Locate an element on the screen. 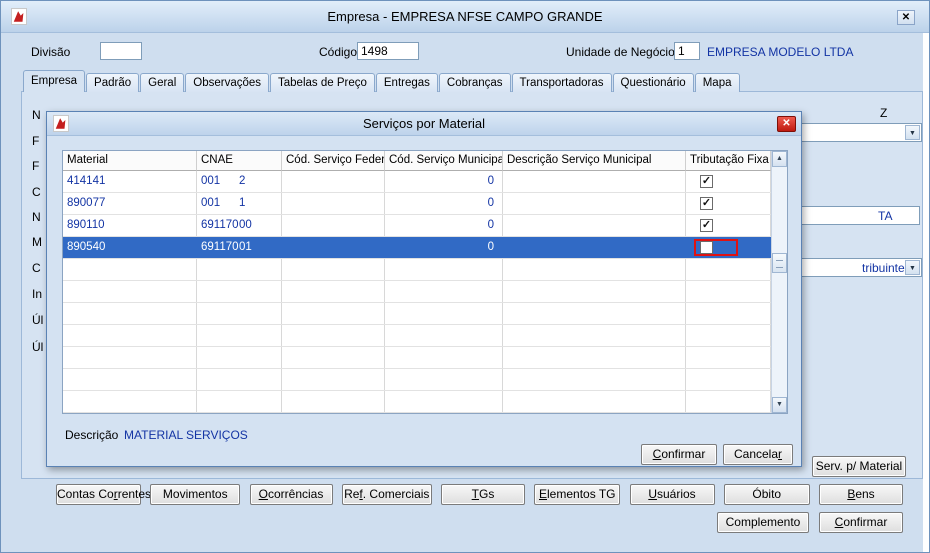  window-close-button: ✕ is located at coordinates (906, 17).